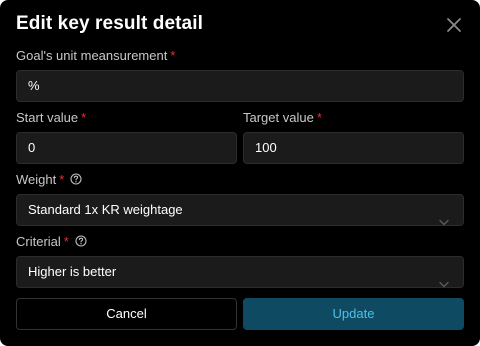 This screenshot has width=480, height=346. I want to click on unit-label: Goal's unit meansurement *, so click(95, 55).